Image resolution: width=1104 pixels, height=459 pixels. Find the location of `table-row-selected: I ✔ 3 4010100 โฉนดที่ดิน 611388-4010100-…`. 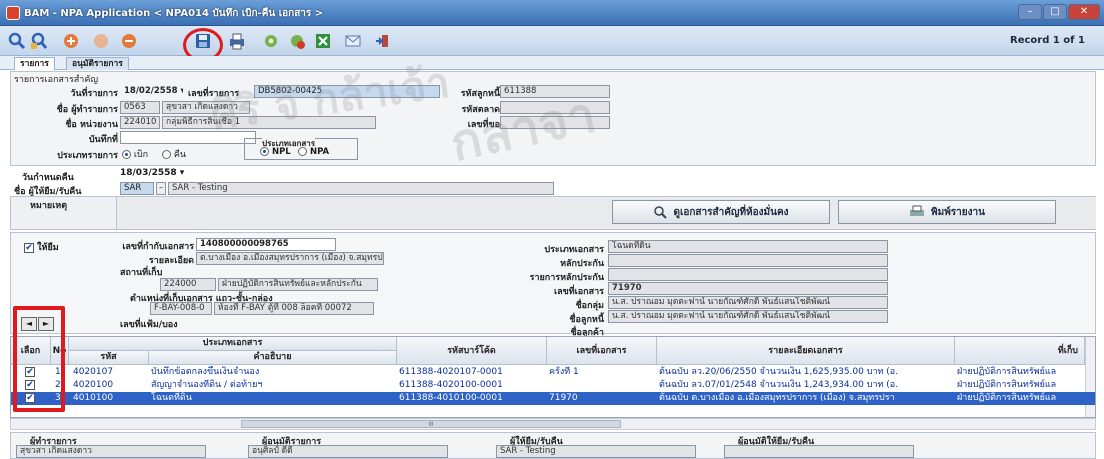

table-row-selected: I ✔ 3 4010100 โฉนดที่ดิน 611388-4010100-… is located at coordinates (553, 398).